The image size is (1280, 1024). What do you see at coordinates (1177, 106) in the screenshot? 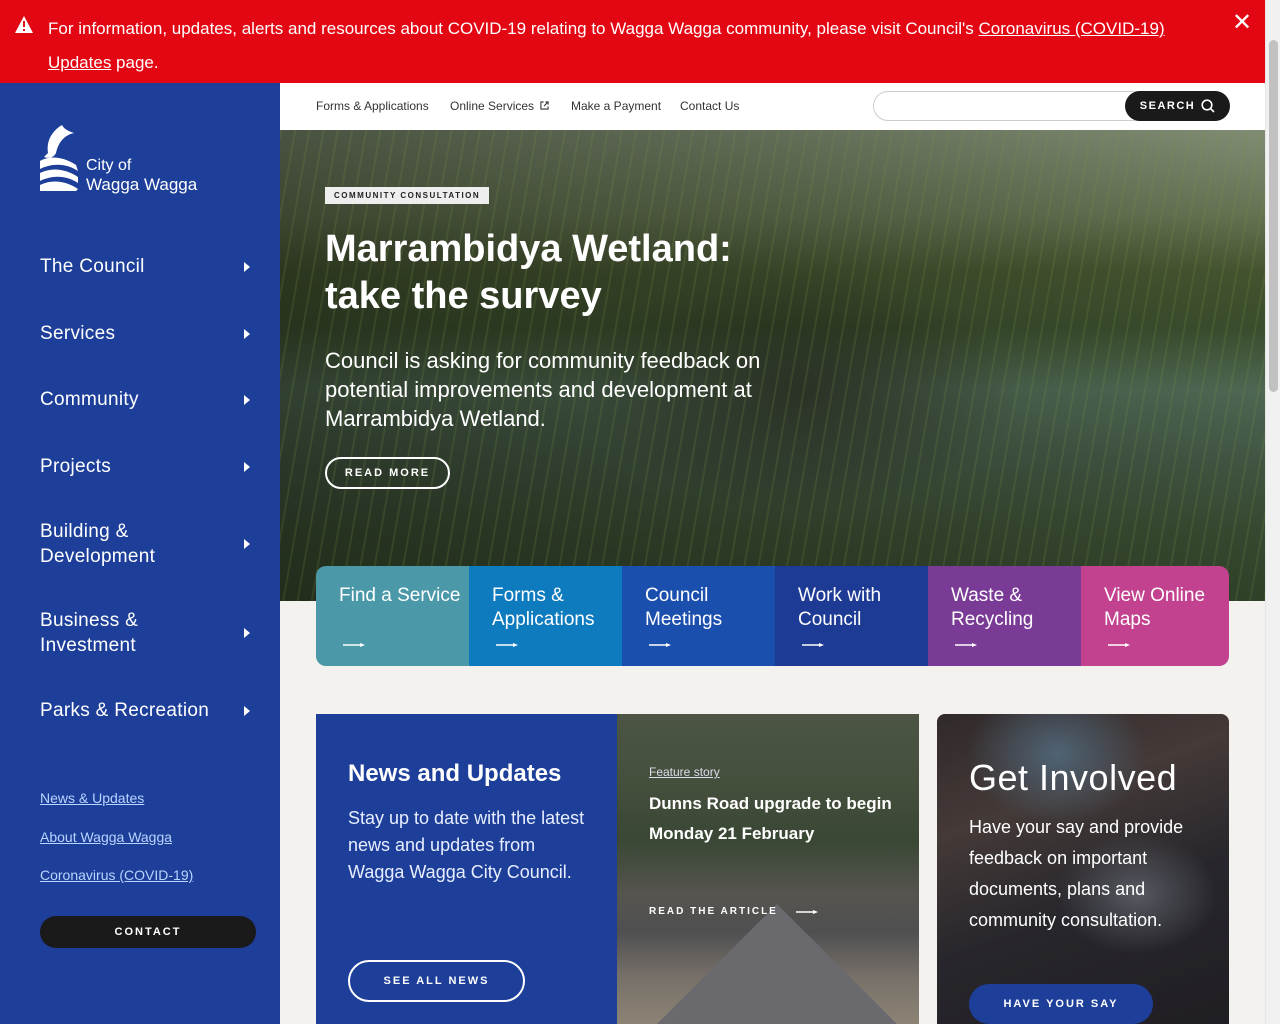
I see `search-button: SEARCH` at bounding box center [1177, 106].